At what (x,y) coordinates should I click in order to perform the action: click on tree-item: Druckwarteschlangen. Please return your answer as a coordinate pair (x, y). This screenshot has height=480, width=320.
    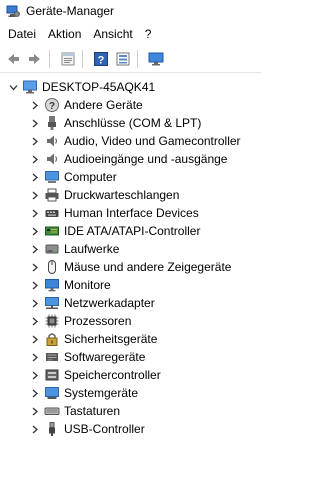
    Looking at the image, I should click on (130, 195).